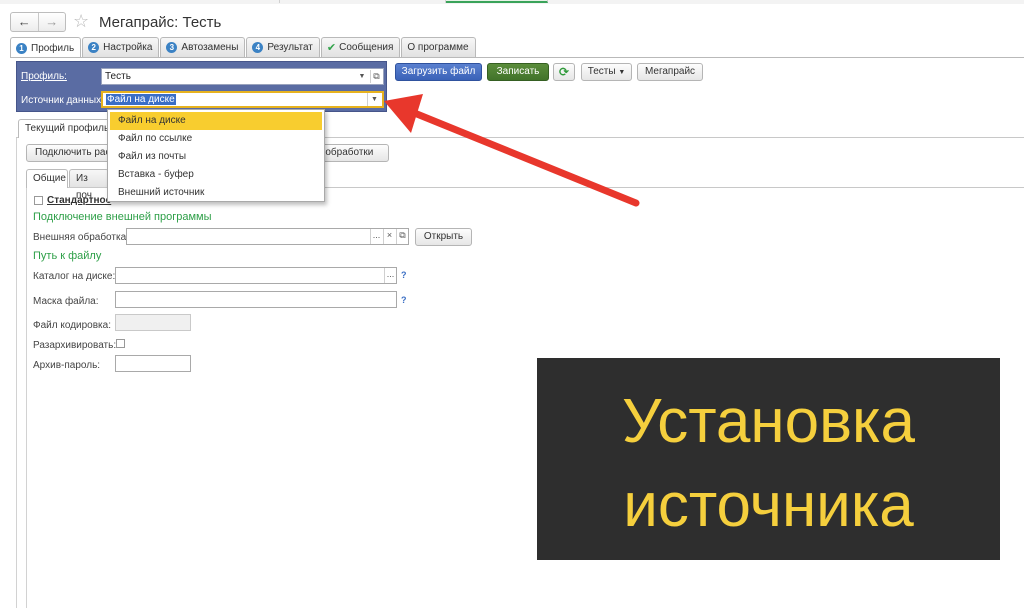 The image size is (1024, 608). I want to click on tab-label: Настройка, so click(128, 47).